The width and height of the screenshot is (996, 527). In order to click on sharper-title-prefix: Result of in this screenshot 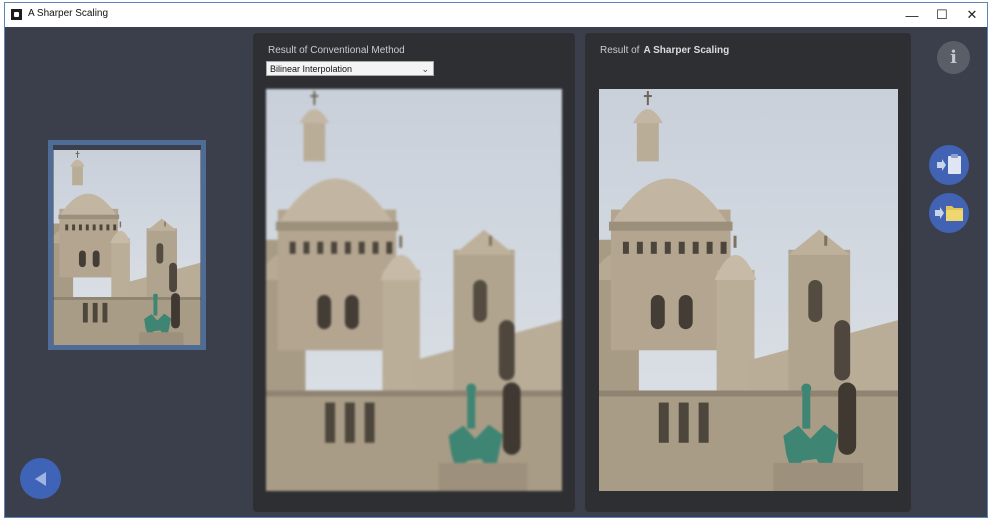, I will do `click(620, 50)`.